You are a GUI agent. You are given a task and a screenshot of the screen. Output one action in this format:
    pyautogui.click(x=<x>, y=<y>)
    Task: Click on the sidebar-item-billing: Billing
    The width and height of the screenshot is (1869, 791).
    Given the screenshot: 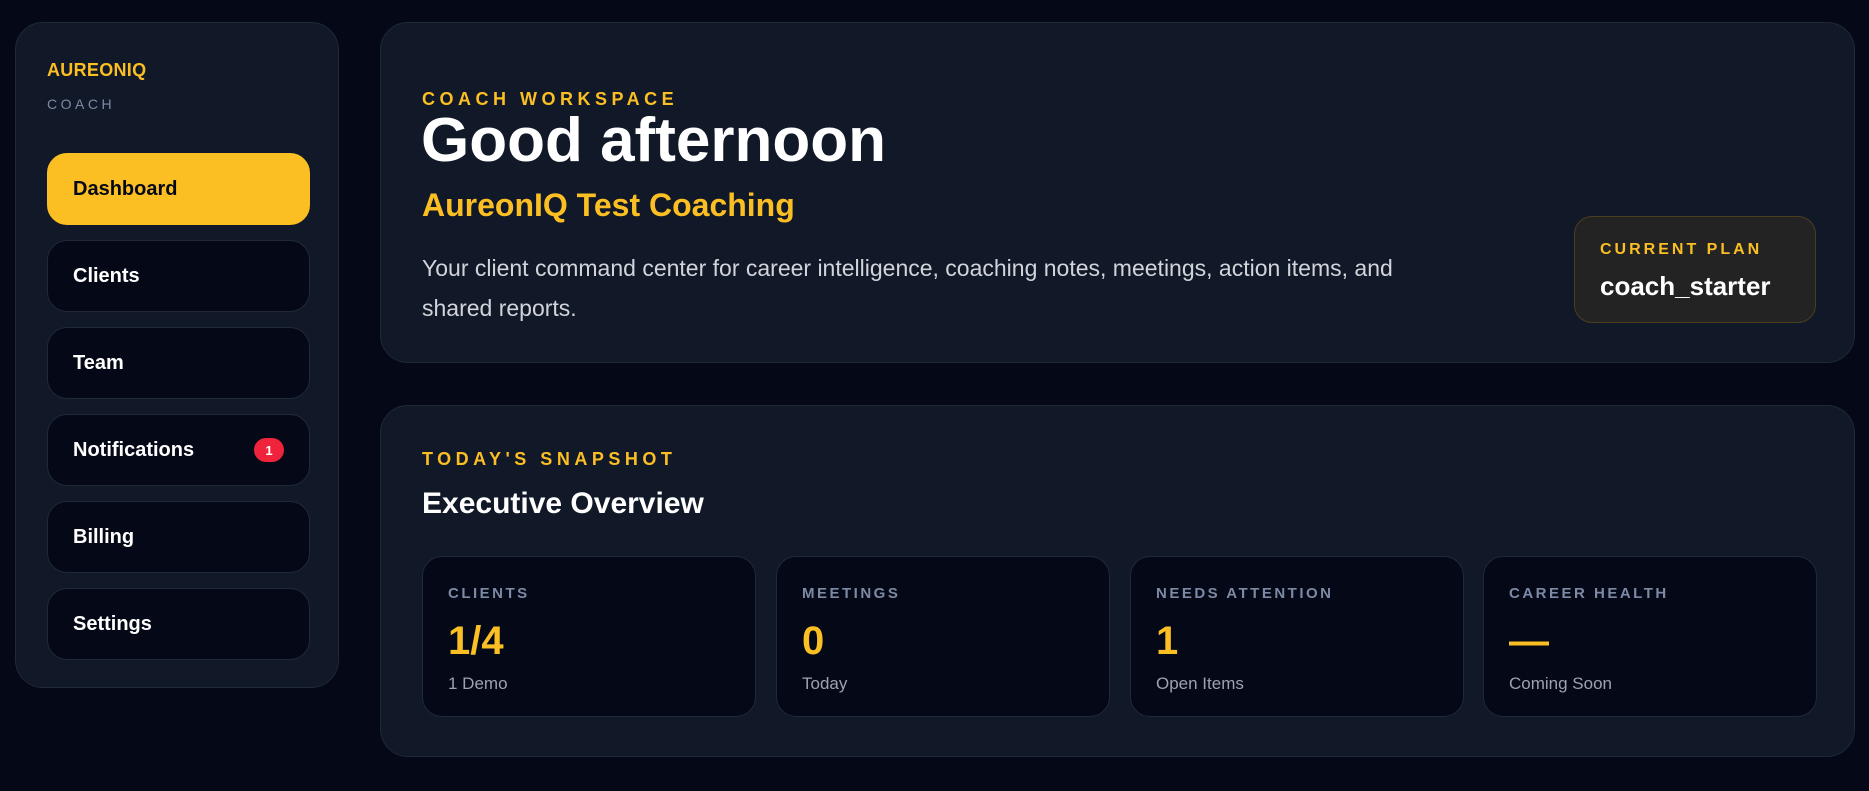 What is the action you would take?
    pyautogui.click(x=178, y=537)
    